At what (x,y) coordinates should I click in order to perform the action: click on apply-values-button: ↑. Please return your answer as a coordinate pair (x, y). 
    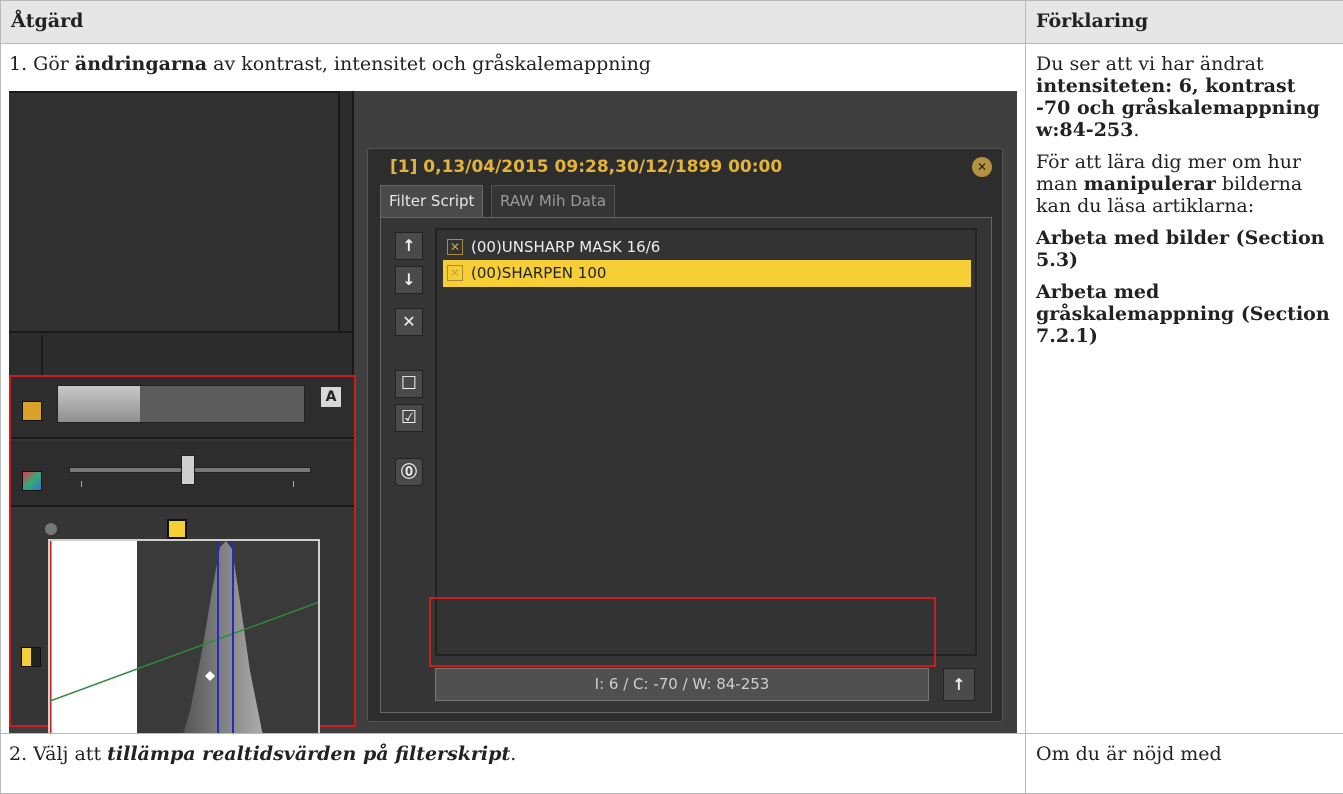
    Looking at the image, I should click on (959, 684).